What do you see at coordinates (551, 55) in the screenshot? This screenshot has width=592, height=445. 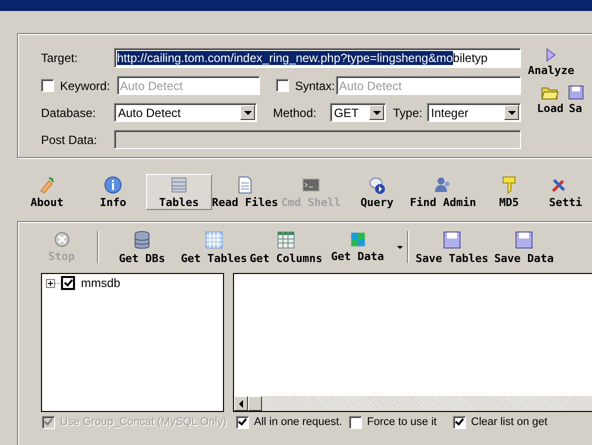 I see `play-icon` at bounding box center [551, 55].